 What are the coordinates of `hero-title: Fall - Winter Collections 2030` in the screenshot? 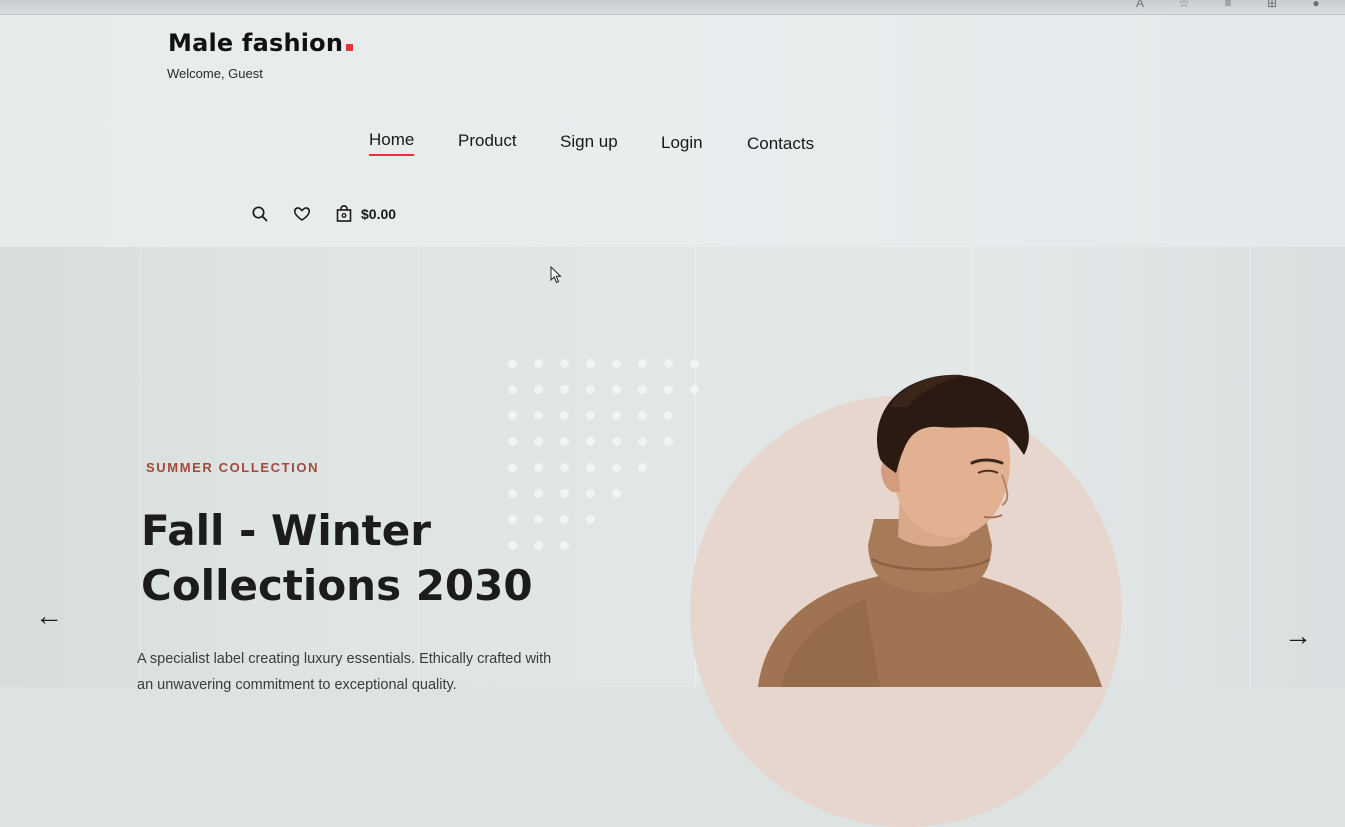 It's located at (401, 558).